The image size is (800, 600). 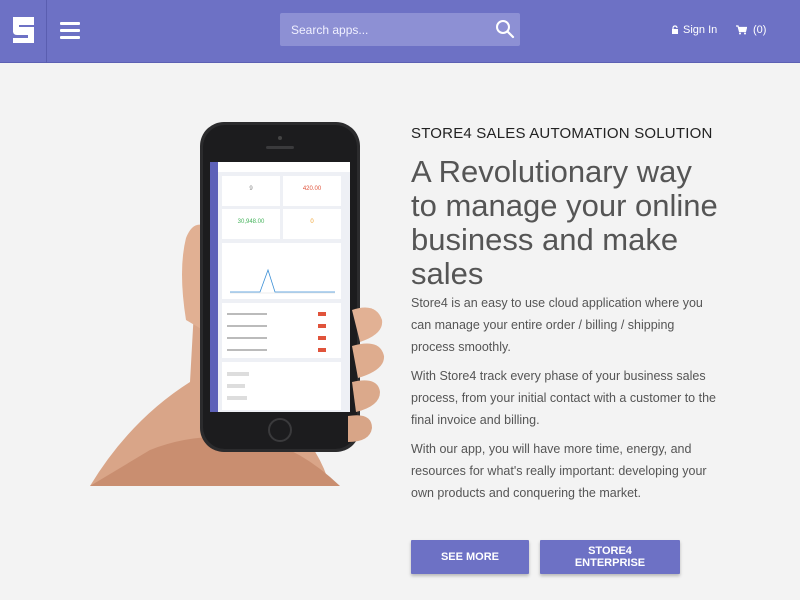 What do you see at coordinates (385, 29) in the screenshot?
I see `search-input` at bounding box center [385, 29].